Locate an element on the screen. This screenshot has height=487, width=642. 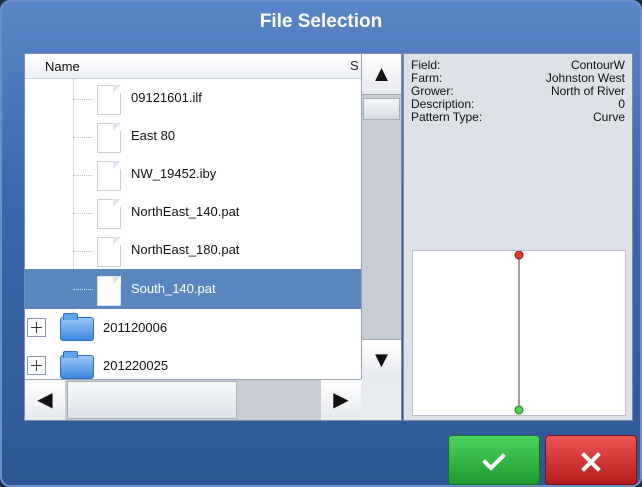
grower-property: Grower: North of River is located at coordinates (518, 91).